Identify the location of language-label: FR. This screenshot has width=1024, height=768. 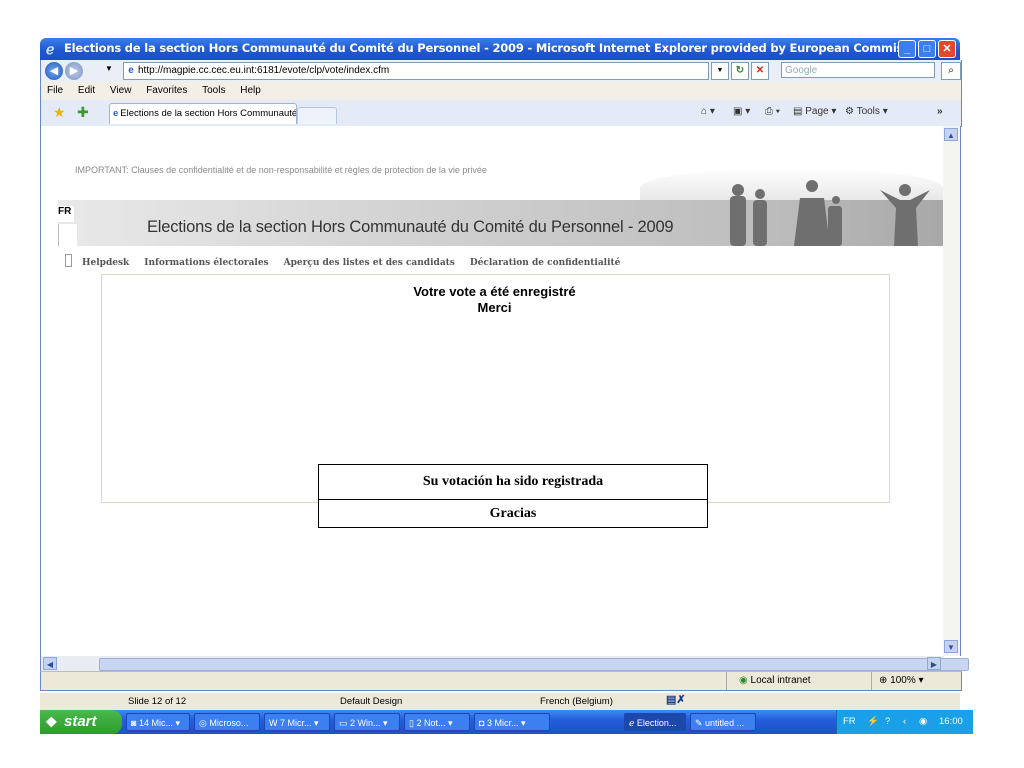
(66, 214).